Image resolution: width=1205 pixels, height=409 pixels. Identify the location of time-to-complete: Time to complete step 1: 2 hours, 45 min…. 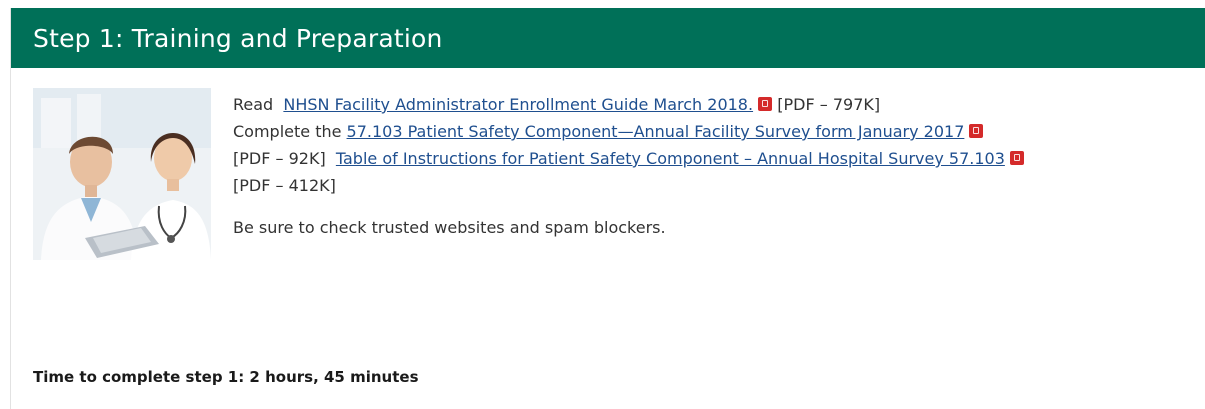
(226, 377).